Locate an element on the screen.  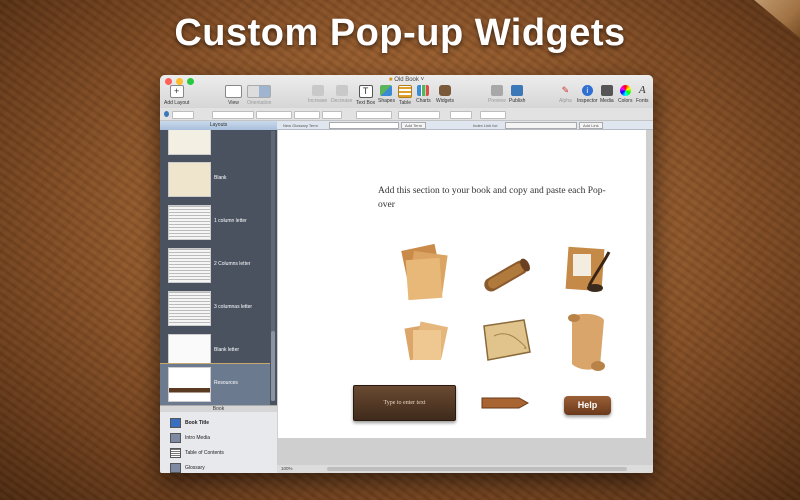
book-item-title: Book Title is located at coordinates (189, 423).